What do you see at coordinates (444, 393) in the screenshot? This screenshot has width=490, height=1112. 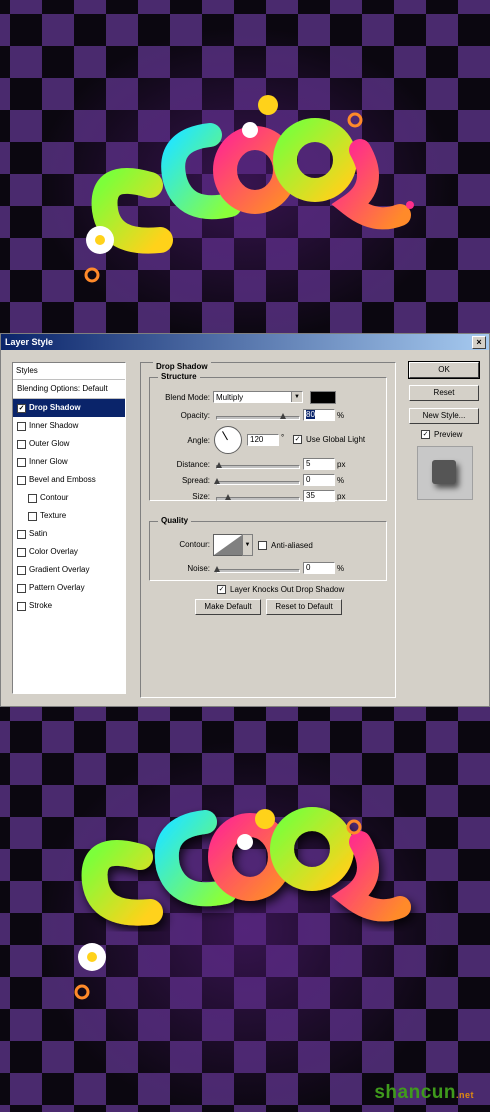 I see `reset-button: Reset` at bounding box center [444, 393].